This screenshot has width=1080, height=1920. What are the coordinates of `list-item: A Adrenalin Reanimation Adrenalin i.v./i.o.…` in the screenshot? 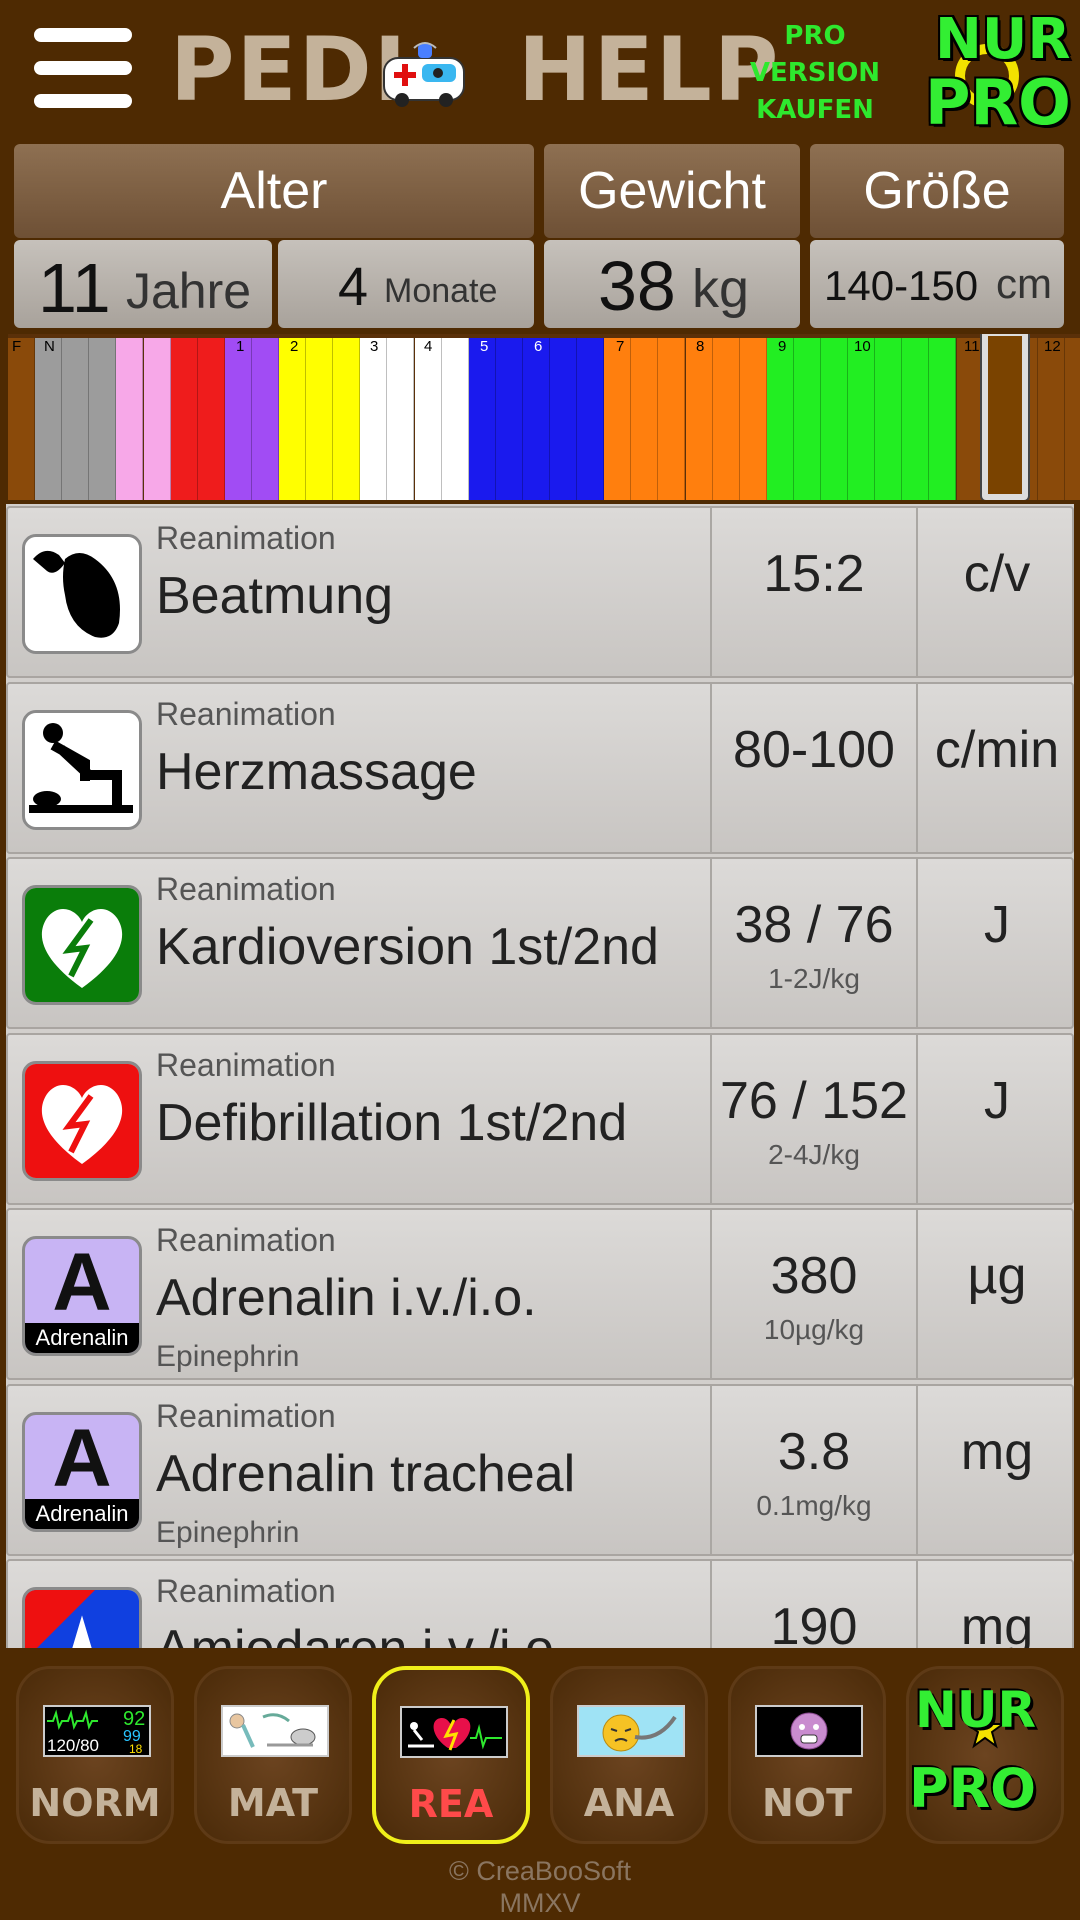 It's located at (540, 1294).